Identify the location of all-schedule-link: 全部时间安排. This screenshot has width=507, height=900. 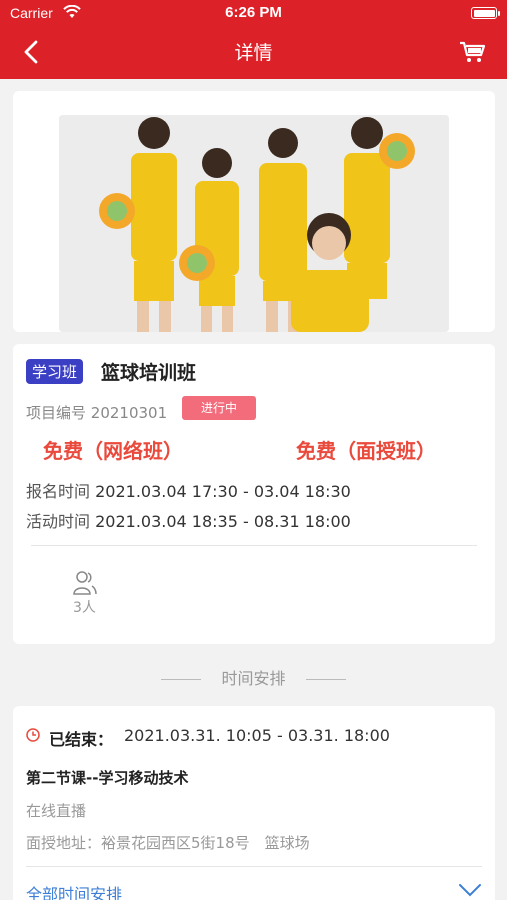
(74, 890).